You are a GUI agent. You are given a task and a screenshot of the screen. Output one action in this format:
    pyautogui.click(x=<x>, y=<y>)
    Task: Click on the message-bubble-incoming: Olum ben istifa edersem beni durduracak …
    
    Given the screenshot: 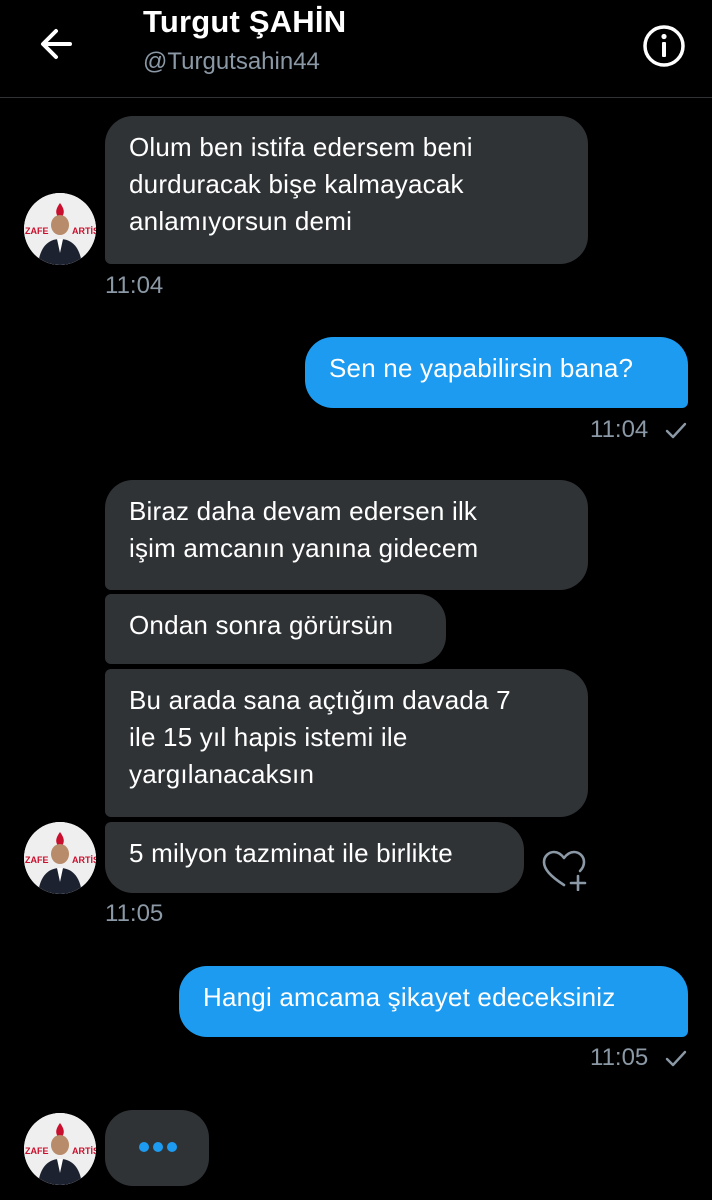 What is the action you would take?
    pyautogui.click(x=346, y=190)
    